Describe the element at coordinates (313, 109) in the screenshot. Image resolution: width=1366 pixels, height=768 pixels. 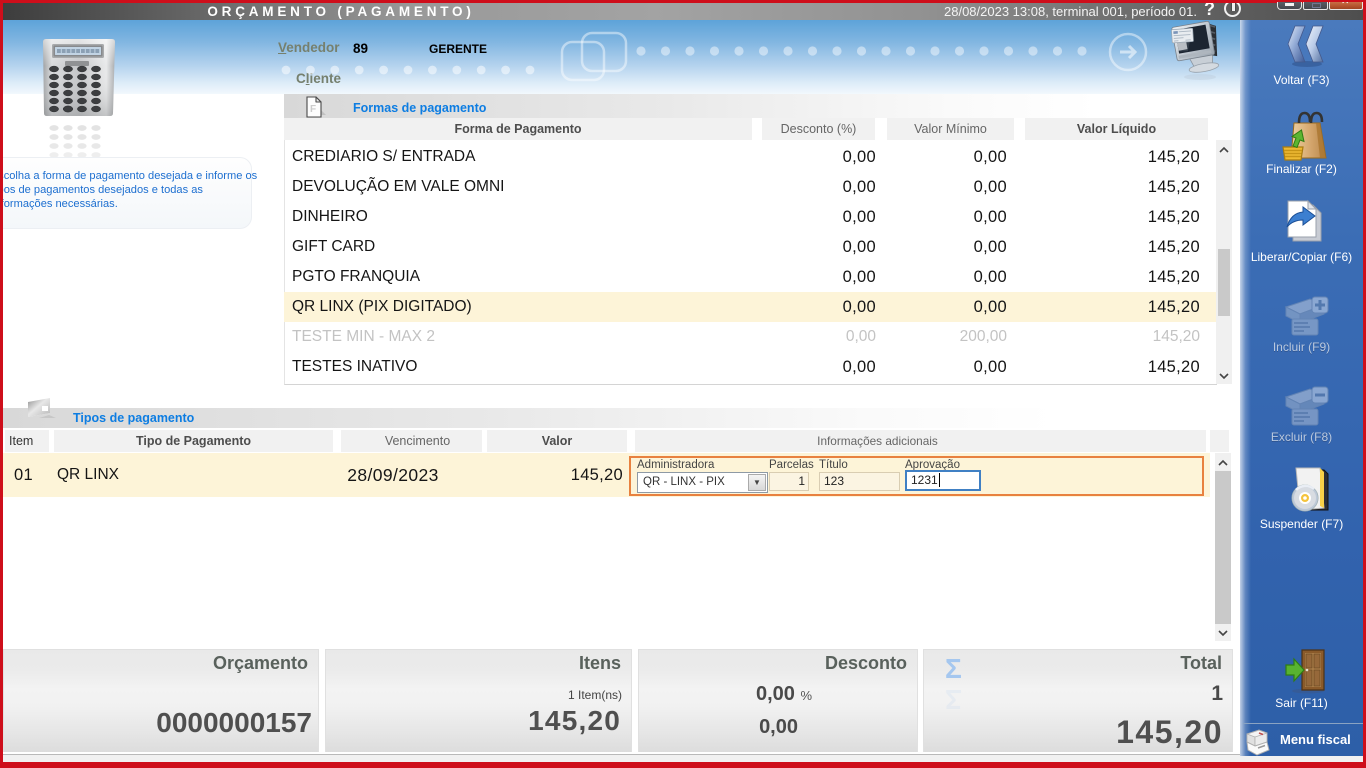
I see `svg-text: F` at that location.